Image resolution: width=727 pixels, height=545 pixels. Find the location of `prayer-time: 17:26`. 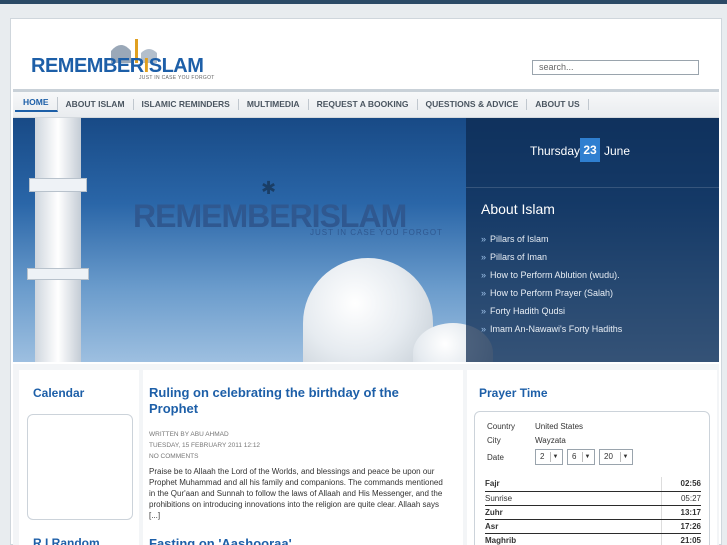

prayer-time: 17:26 is located at coordinates (680, 526).